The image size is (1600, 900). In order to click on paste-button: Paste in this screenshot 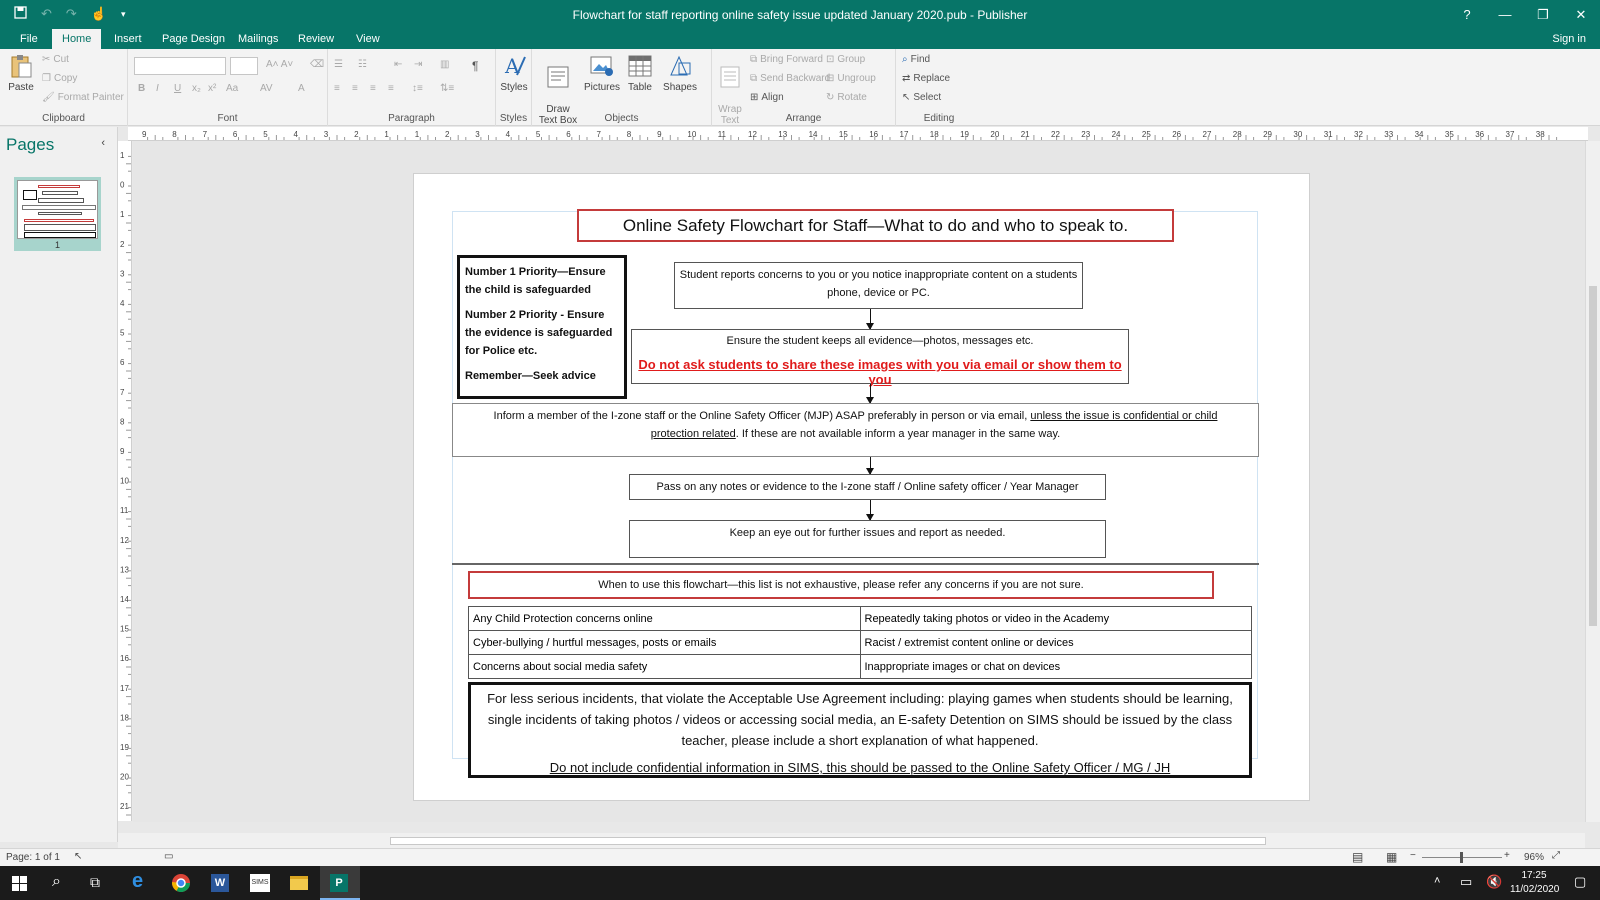, I will do `click(21, 73)`.